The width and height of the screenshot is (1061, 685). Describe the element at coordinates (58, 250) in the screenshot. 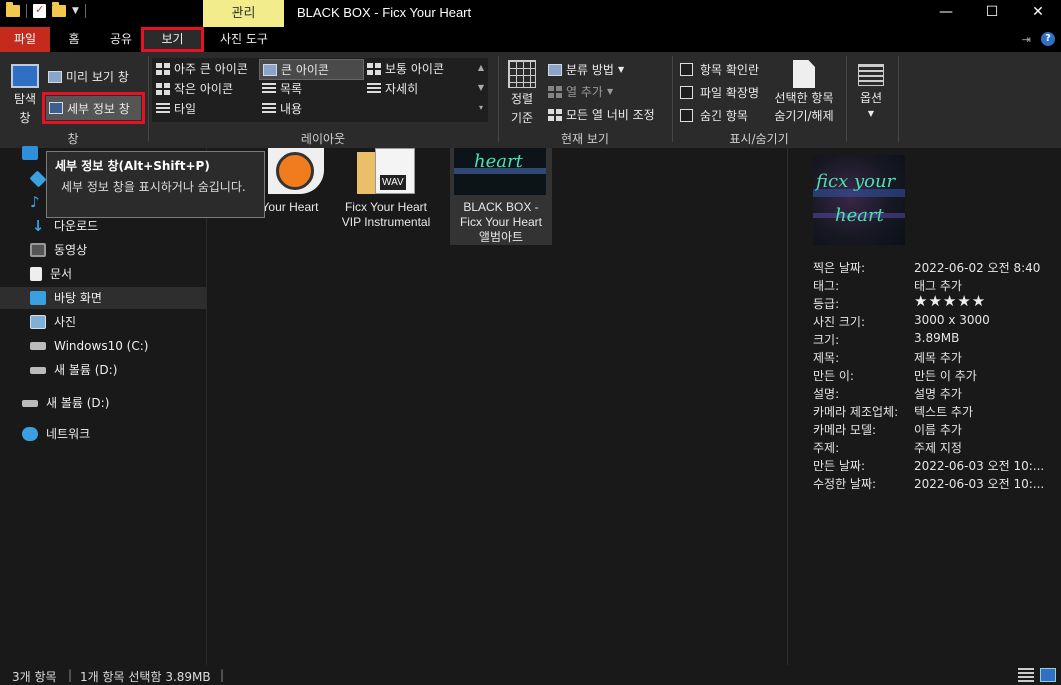

I see `nav-videos: 동영상` at that location.